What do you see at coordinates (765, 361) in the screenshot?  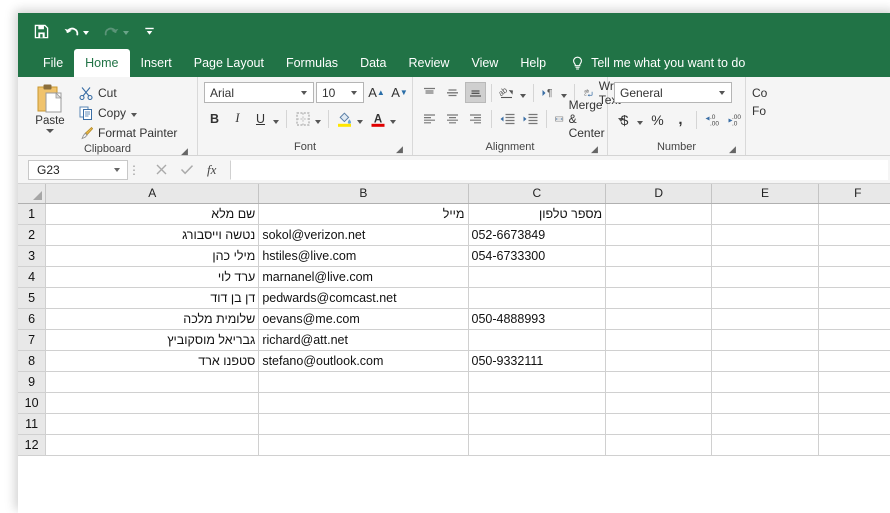 I see `cell-E8` at bounding box center [765, 361].